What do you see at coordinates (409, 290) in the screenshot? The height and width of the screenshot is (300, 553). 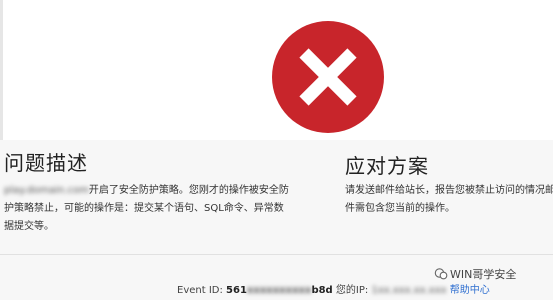 I see `ip-blurred: 1xx.xxx.xx.xxx` at bounding box center [409, 290].